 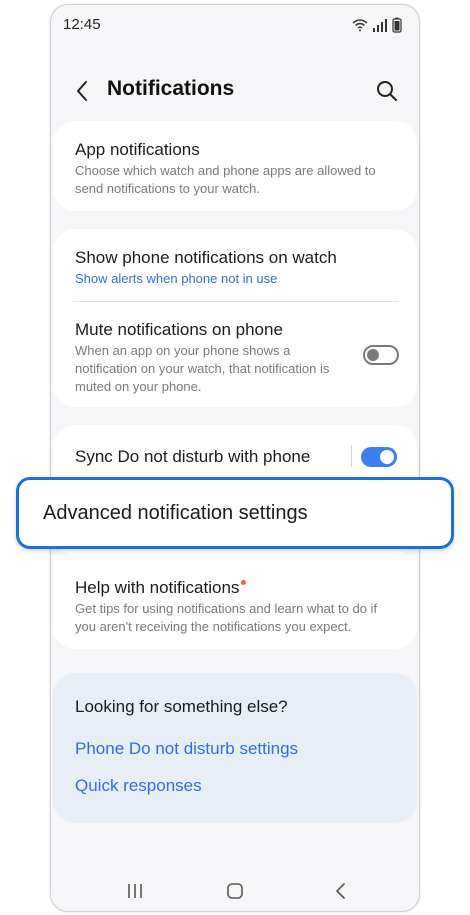 I want to click on phone-dnd-settings-link: Phone Do not disturb settings, so click(x=186, y=749).